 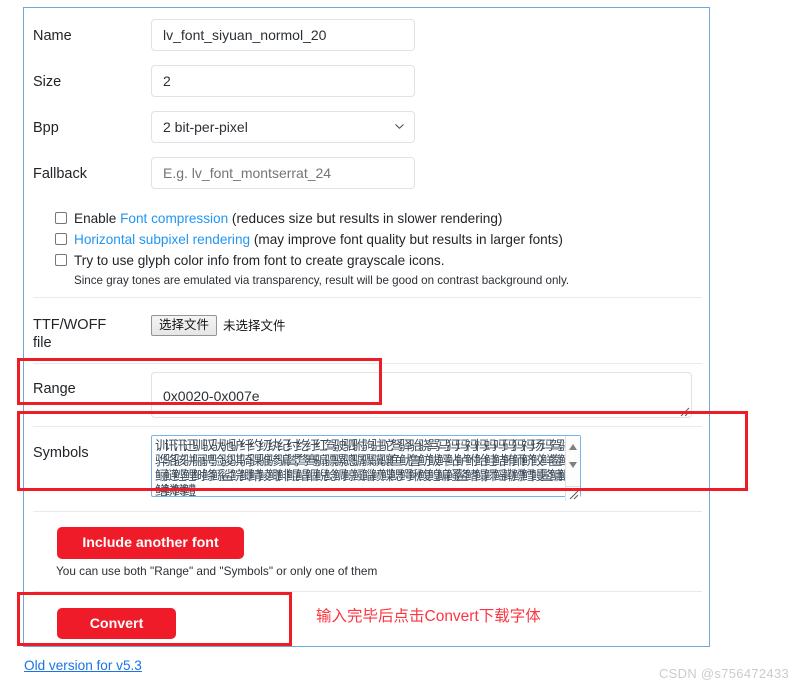 I want to click on label-ttf-file: TTF/WOFF file, so click(x=92, y=333).